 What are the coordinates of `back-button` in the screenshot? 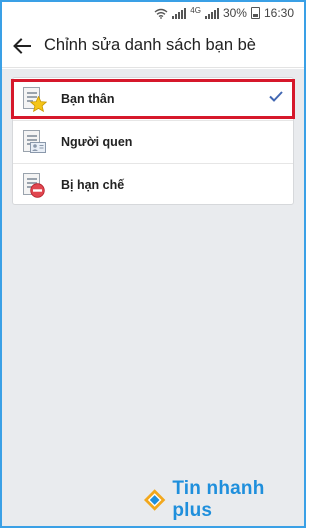 It's located at (22, 46).